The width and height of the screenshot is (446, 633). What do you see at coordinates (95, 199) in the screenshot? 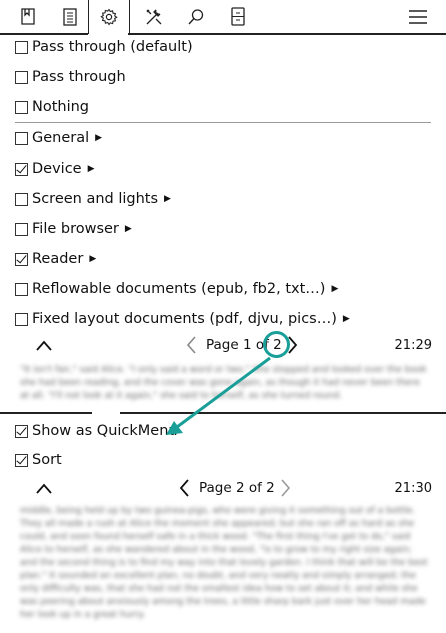
I see `menu-item-label: Screen and lights` at bounding box center [95, 199].